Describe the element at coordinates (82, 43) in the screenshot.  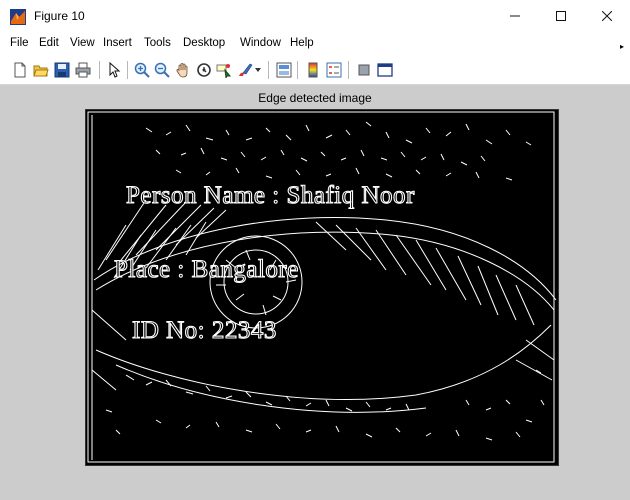
I see `menu-view: View` at that location.